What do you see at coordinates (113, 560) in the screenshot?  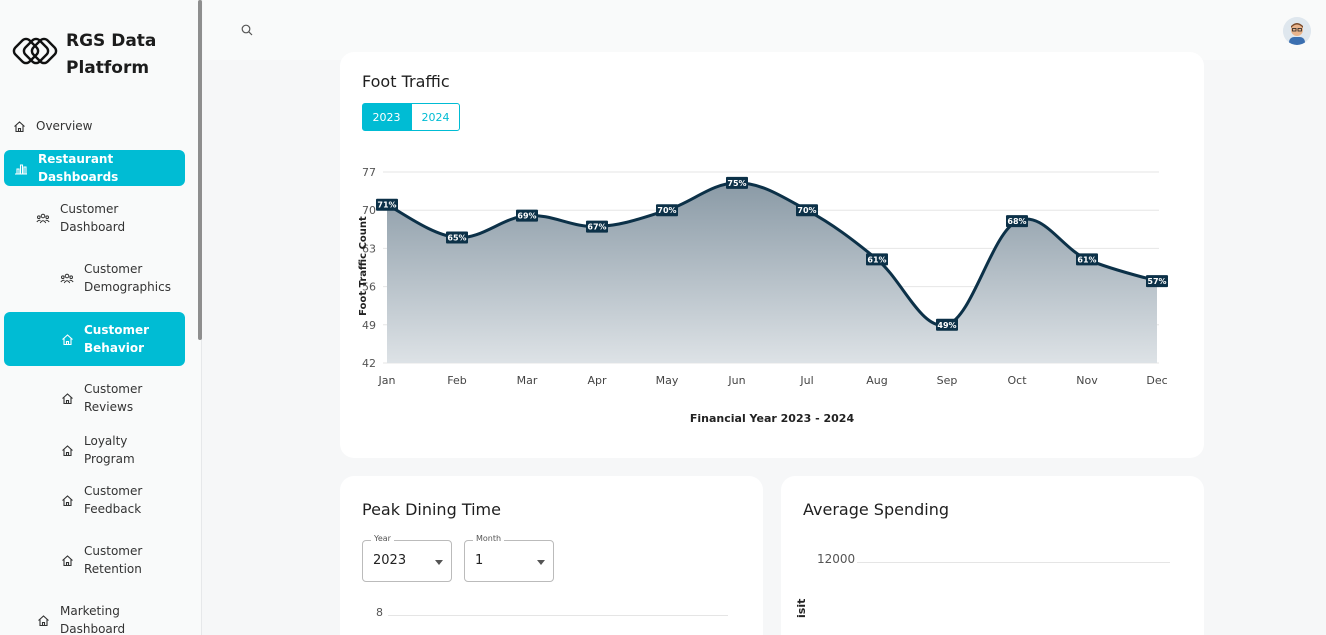 I see `sidebar-item-label: Customer Retention` at bounding box center [113, 560].